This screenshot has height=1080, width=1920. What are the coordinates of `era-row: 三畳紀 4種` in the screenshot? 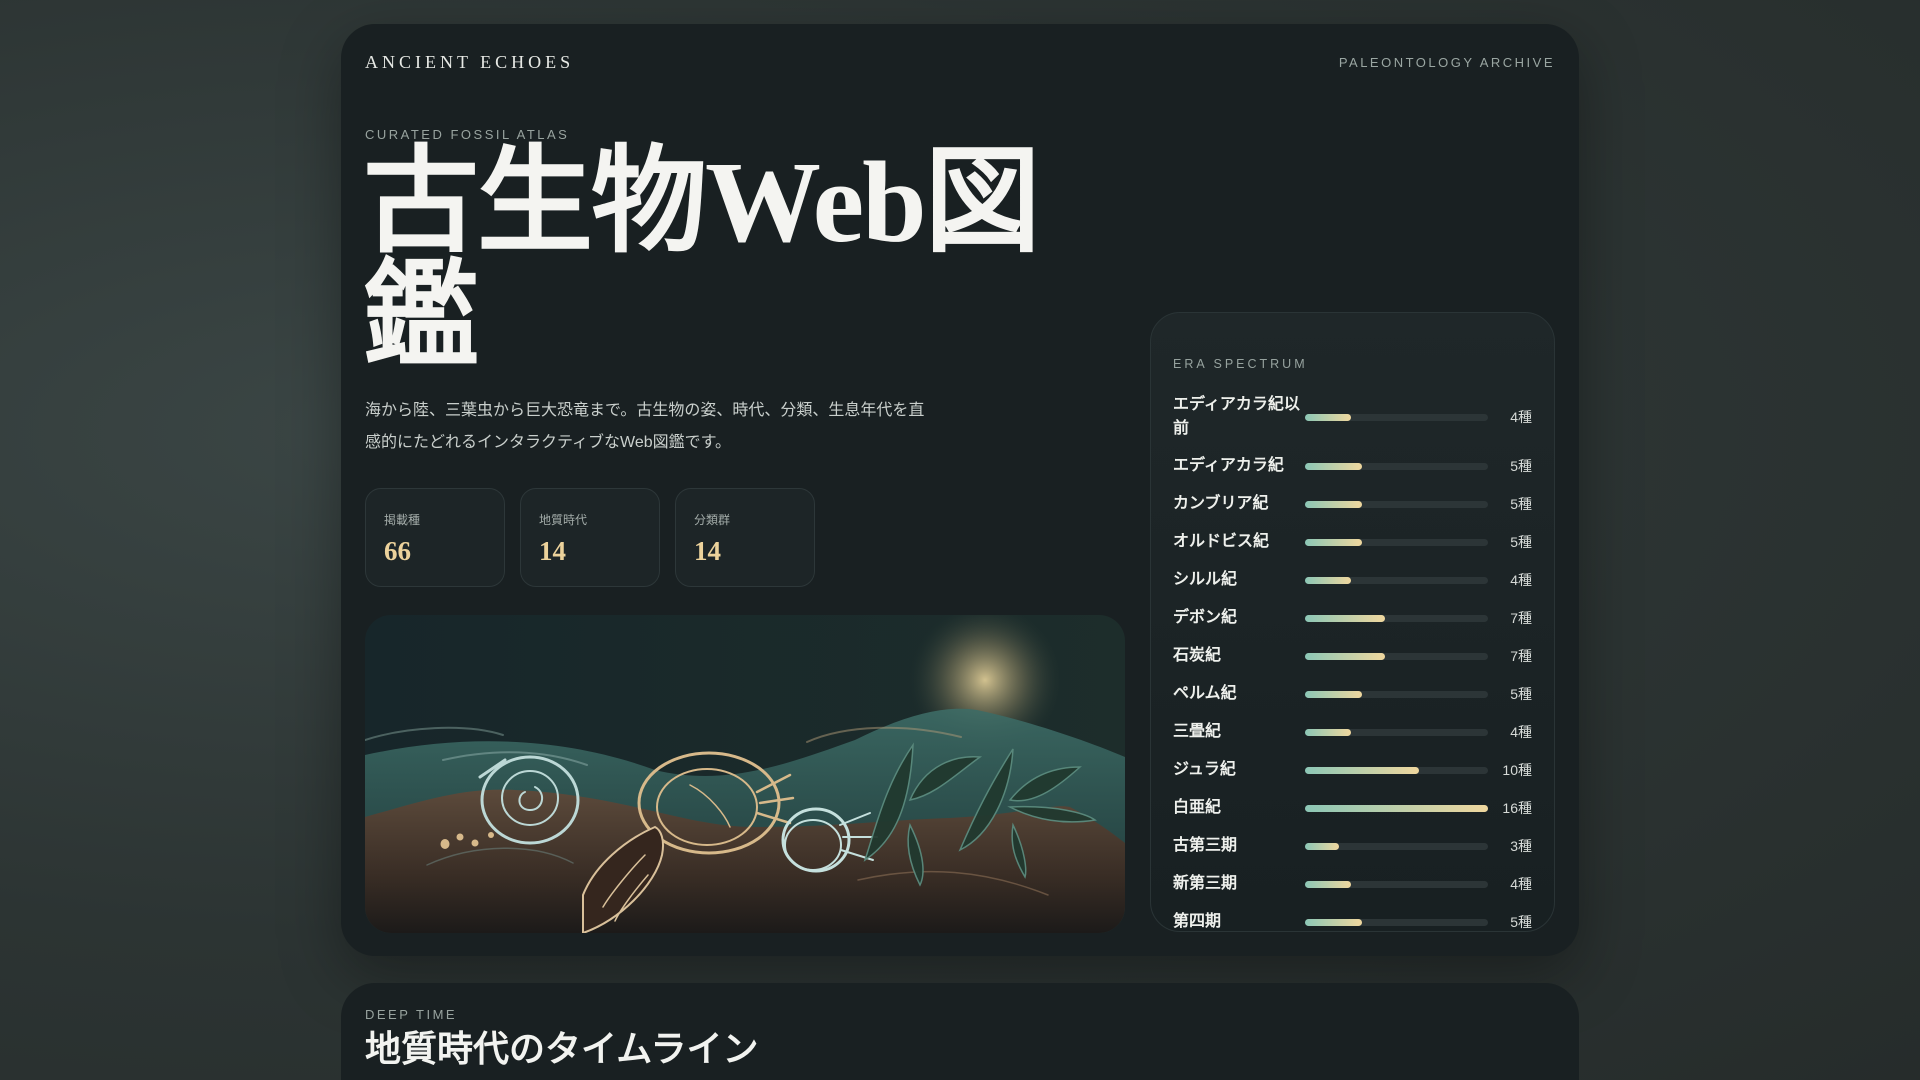 It's located at (1352, 732).